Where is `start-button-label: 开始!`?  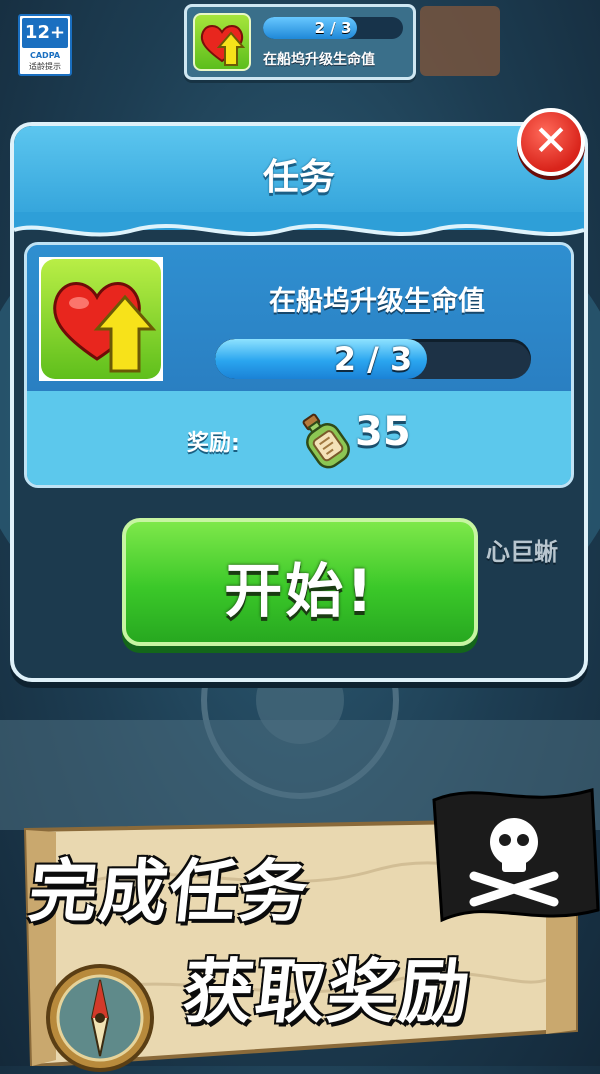 start-button-label: 开始! is located at coordinates (300, 591).